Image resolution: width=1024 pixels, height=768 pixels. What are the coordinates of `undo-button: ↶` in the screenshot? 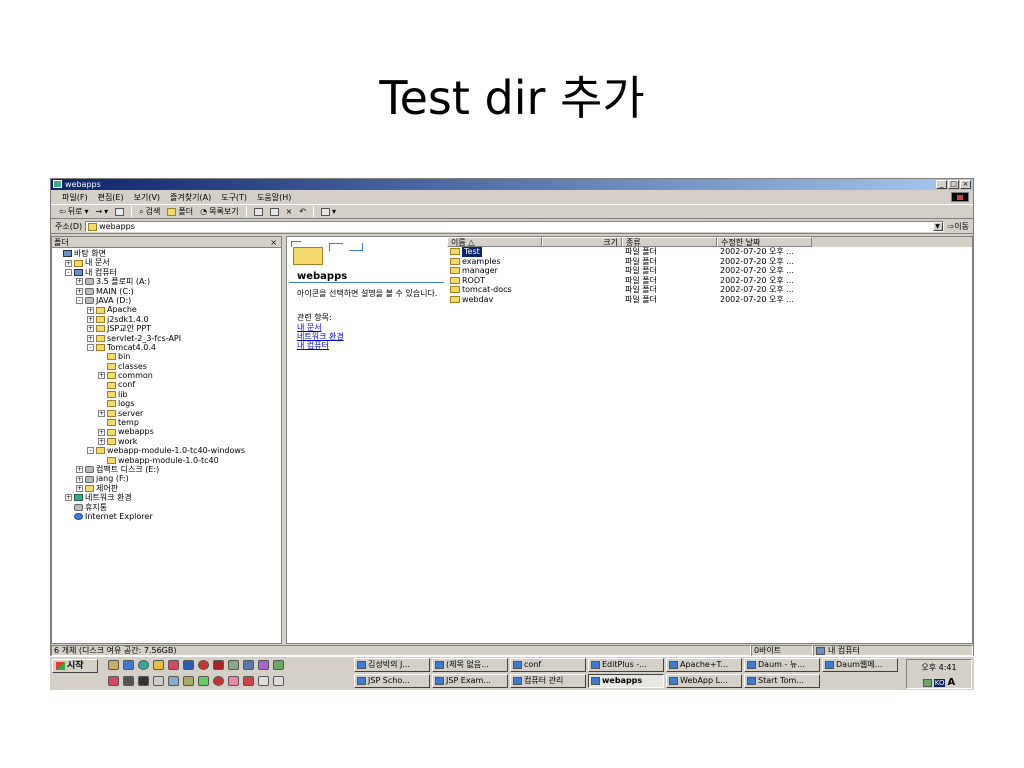 It's located at (302, 211).